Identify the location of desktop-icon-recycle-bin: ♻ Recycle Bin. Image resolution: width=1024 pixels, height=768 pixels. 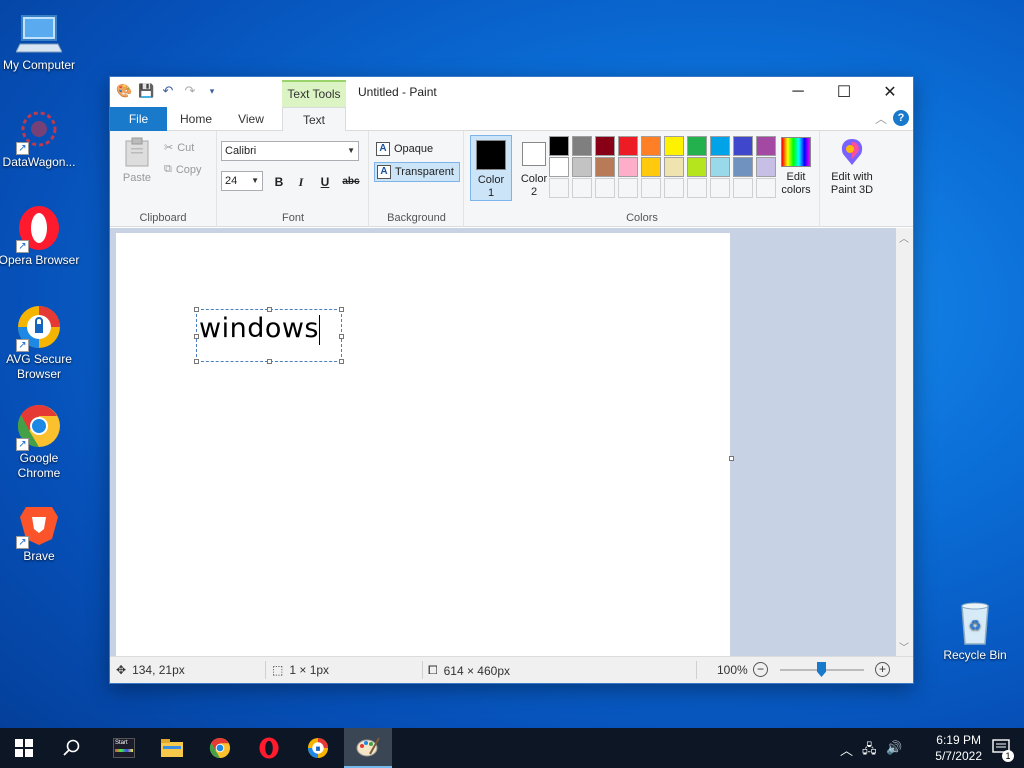
(975, 631).